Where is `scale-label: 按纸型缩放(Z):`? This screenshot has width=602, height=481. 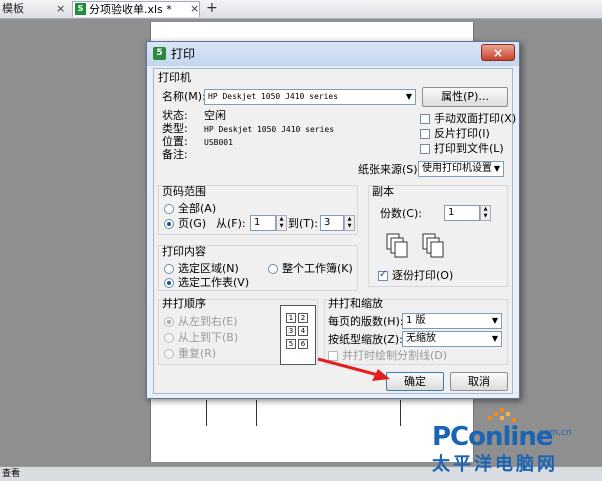
scale-label: 按纸型缩放(Z): is located at coordinates (365, 339).